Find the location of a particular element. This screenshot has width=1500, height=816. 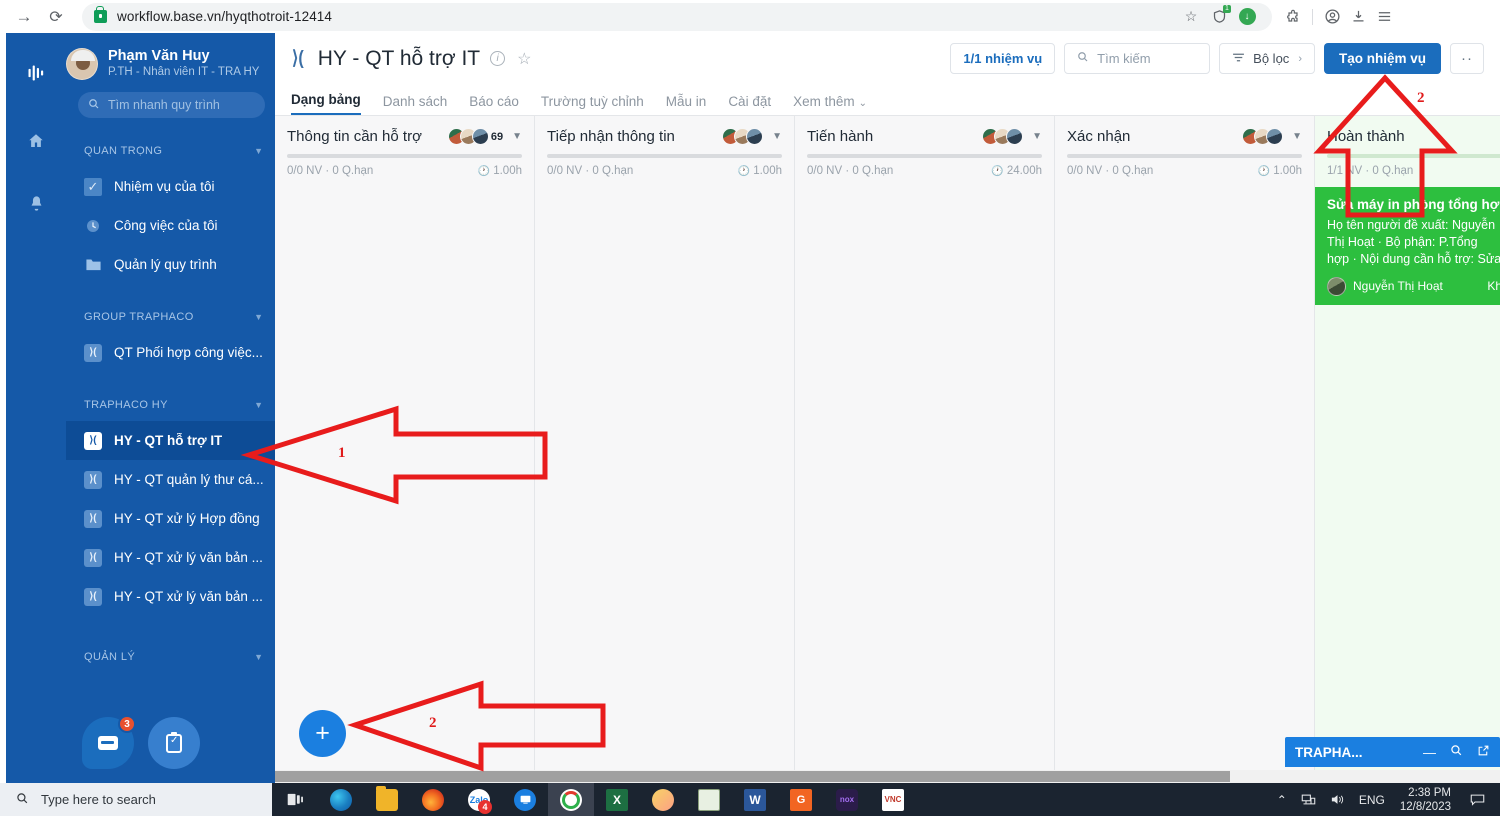

sidebar-section-quan-trong: QUAN TRỌNG ▼ is located at coordinates (170, 151).